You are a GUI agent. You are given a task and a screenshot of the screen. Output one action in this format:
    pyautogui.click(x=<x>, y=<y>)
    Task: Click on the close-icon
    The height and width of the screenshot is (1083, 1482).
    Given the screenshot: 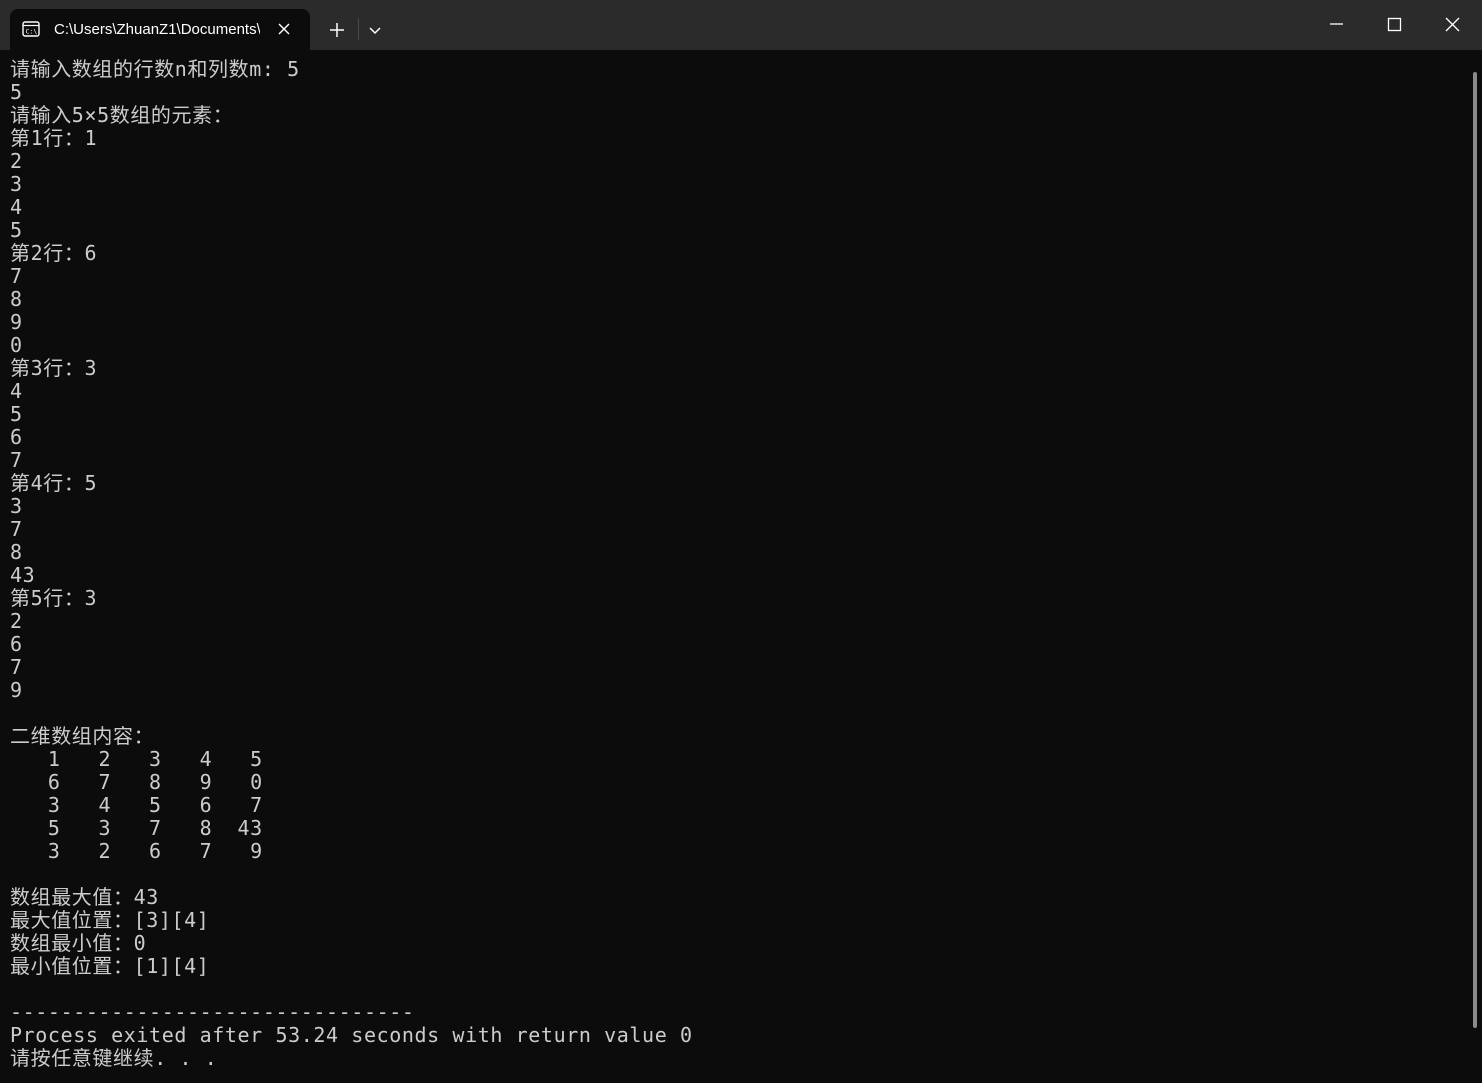 What is the action you would take?
    pyautogui.click(x=1452, y=24)
    